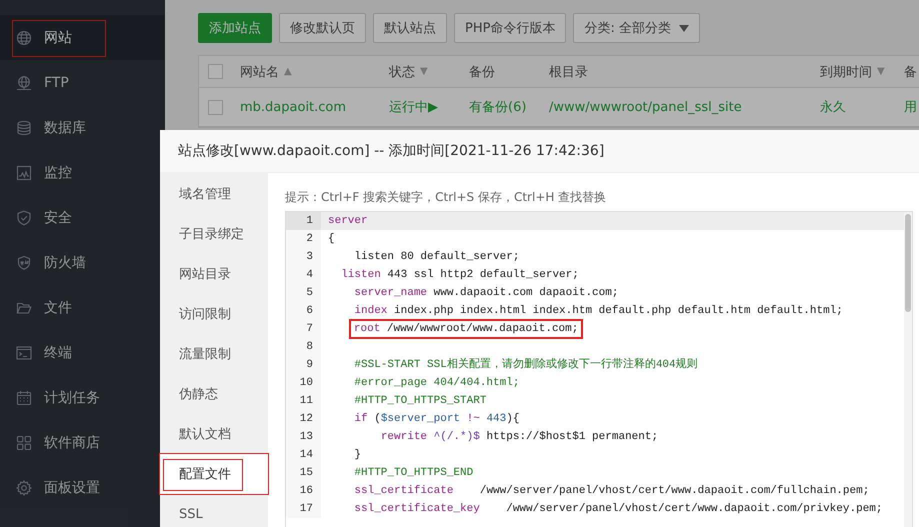 The width and height of the screenshot is (919, 527). What do you see at coordinates (215, 107) in the screenshot?
I see `row-checkbox` at bounding box center [215, 107].